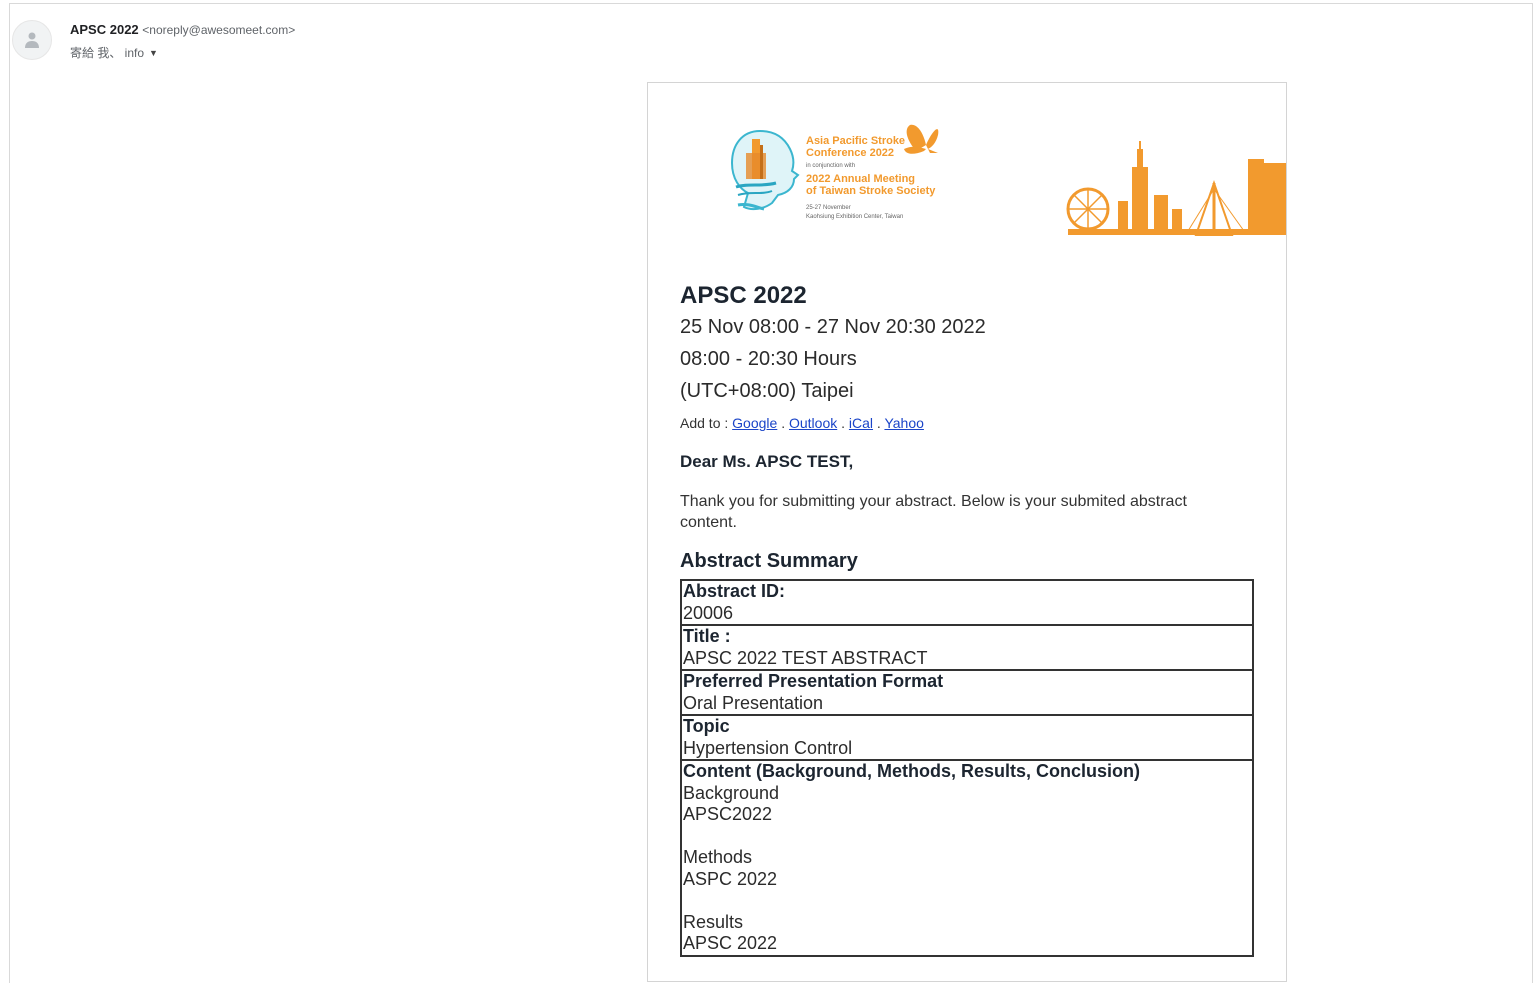 The height and width of the screenshot is (983, 1536). I want to click on table-row: Title : APSC 2022 TEST ABSTRACT, so click(967, 647).